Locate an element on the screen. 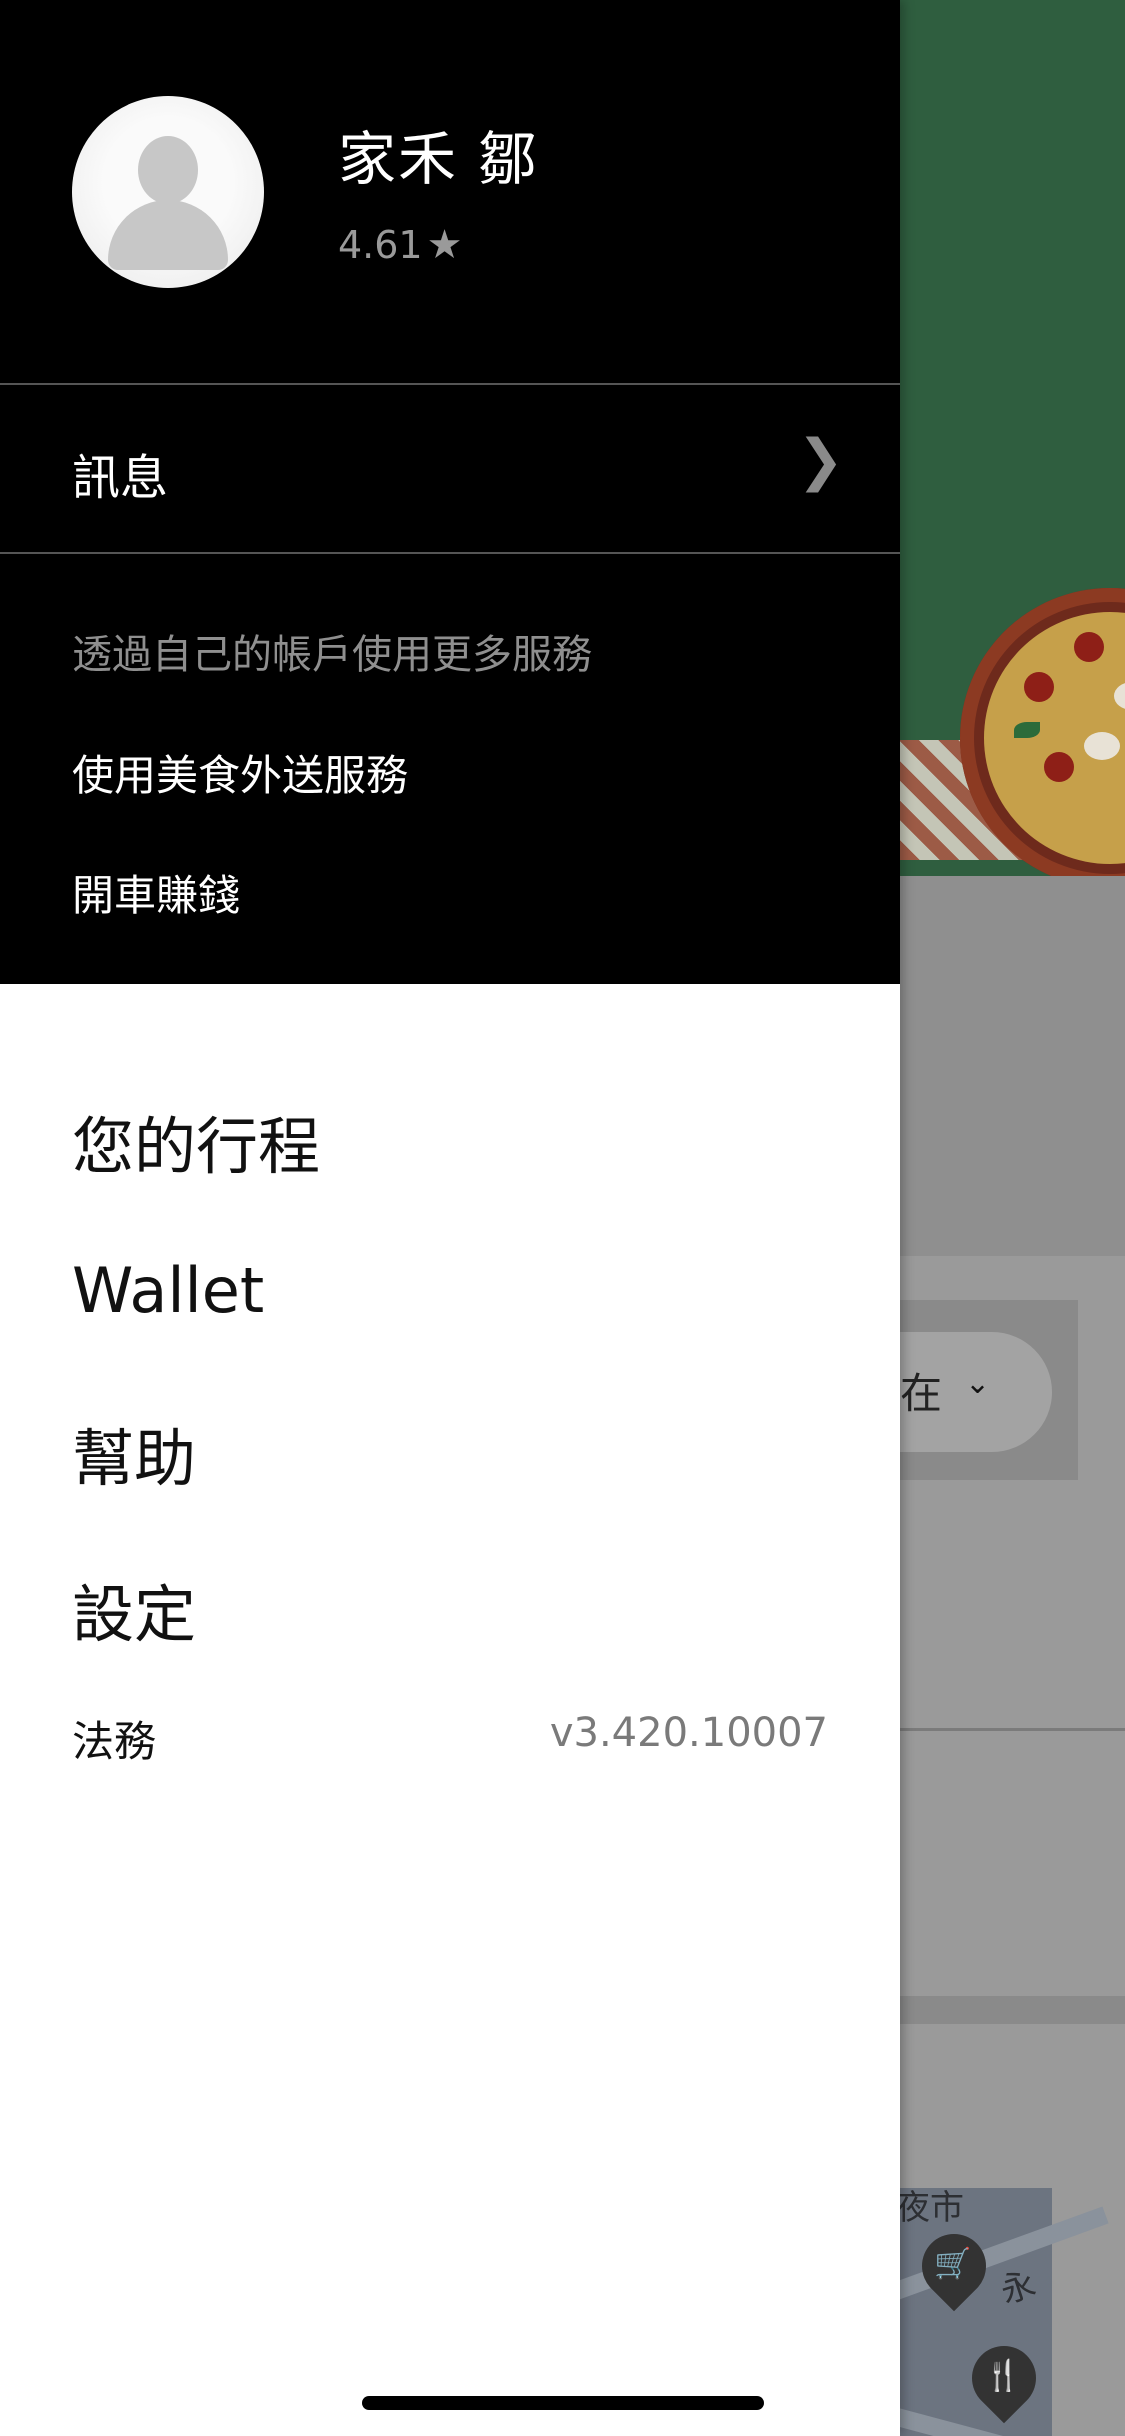 The image size is (1125, 2436). map-label: 夜市 is located at coordinates (930, 2208).